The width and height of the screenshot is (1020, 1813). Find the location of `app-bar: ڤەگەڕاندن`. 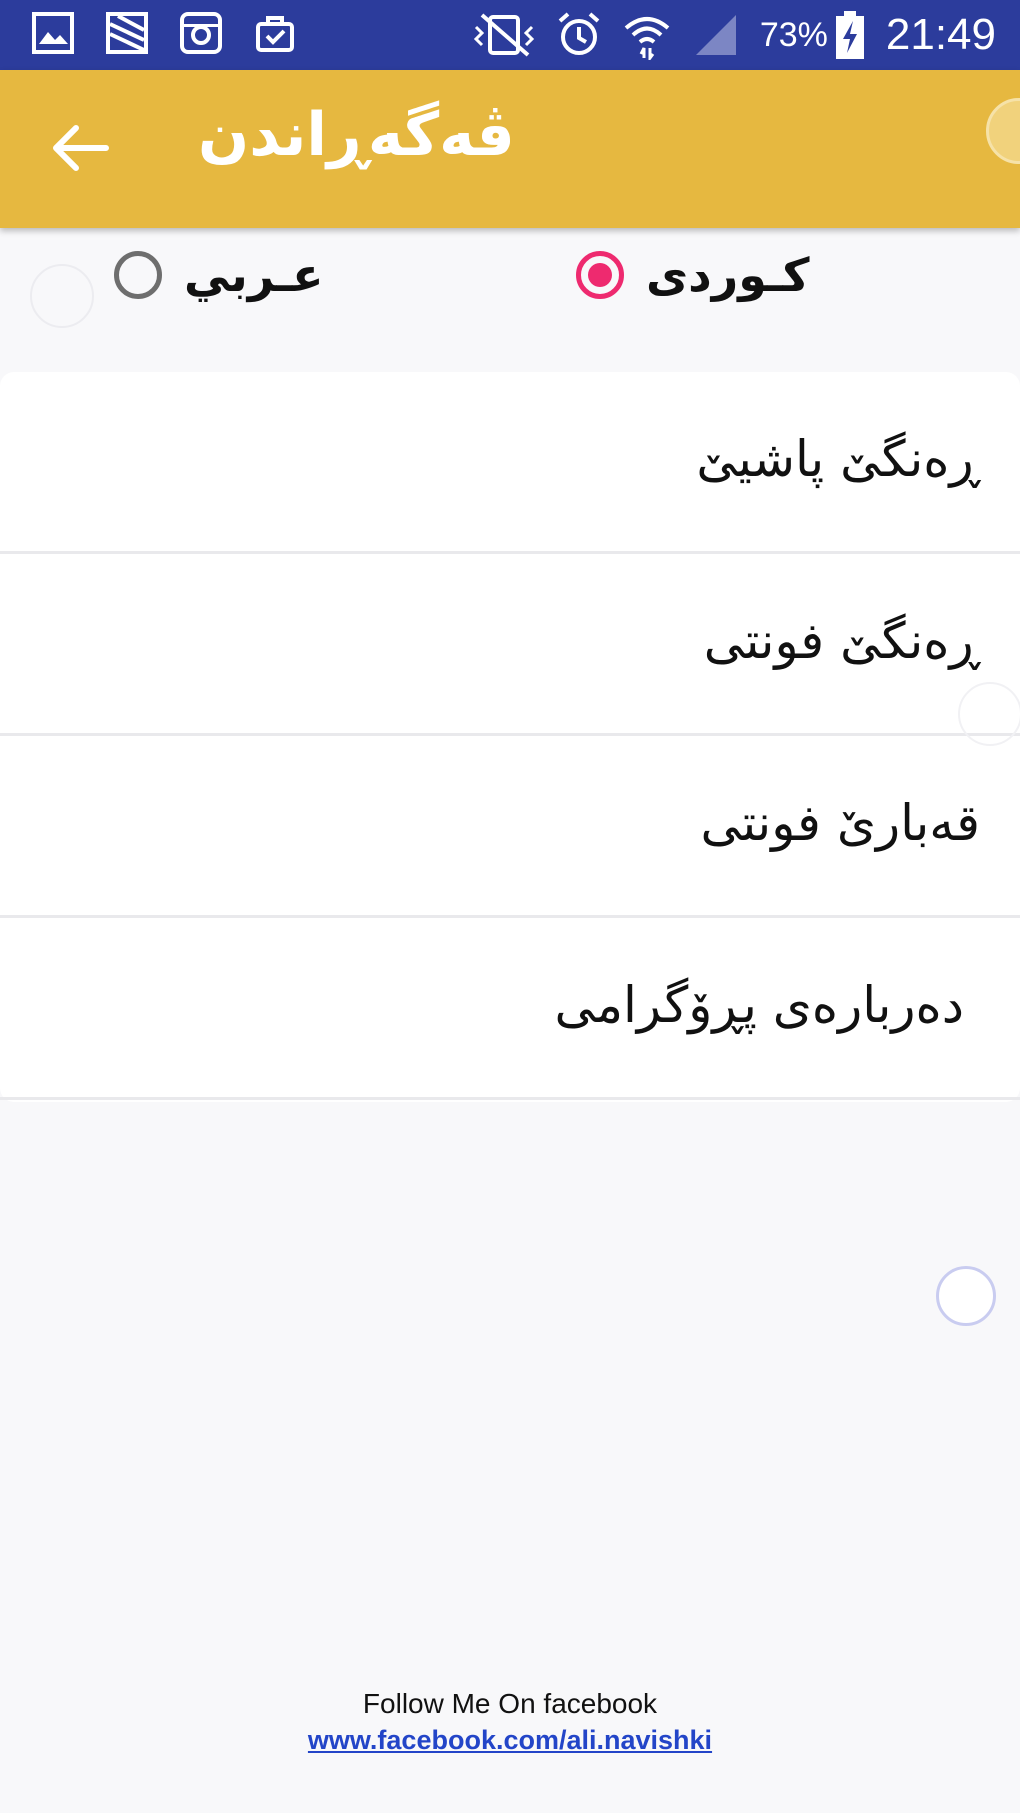

app-bar: ڤەگەڕاندن is located at coordinates (510, 149).